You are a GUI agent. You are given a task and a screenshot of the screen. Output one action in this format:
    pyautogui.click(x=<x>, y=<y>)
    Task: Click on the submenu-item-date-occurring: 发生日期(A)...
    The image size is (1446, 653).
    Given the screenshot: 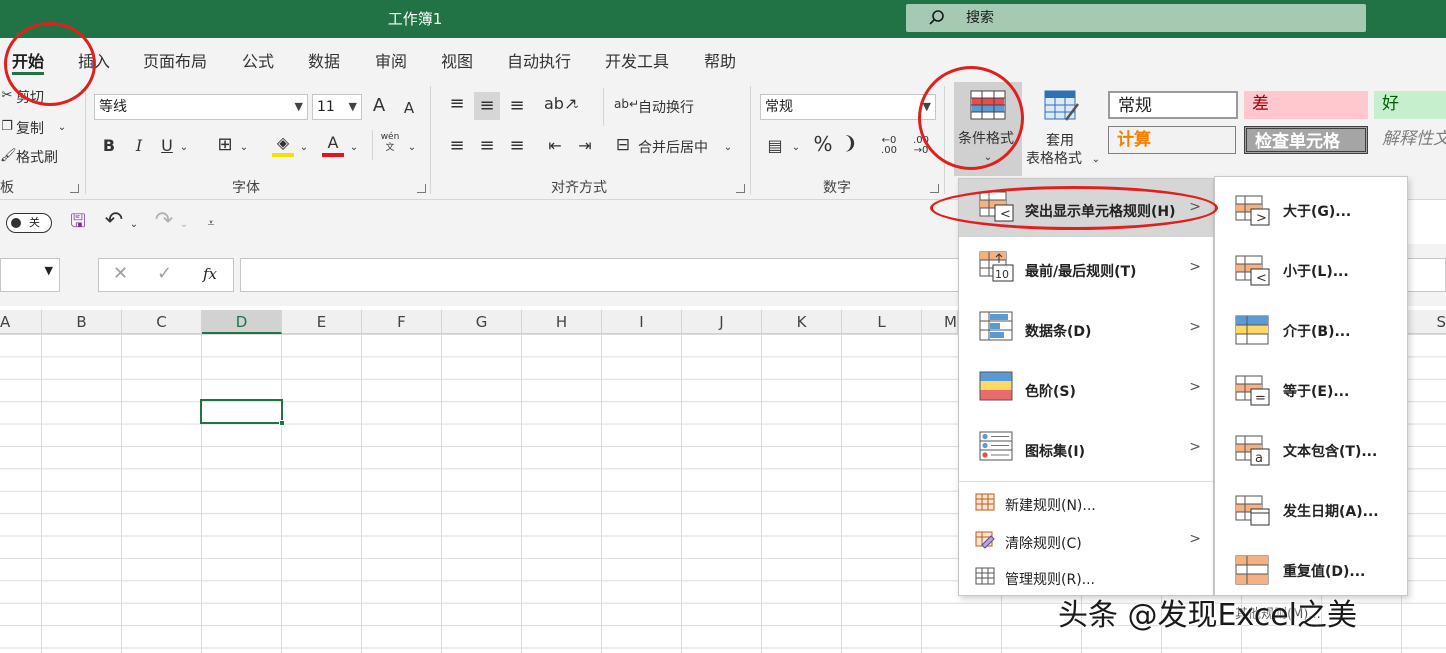 What is the action you would take?
    pyautogui.click(x=1311, y=511)
    